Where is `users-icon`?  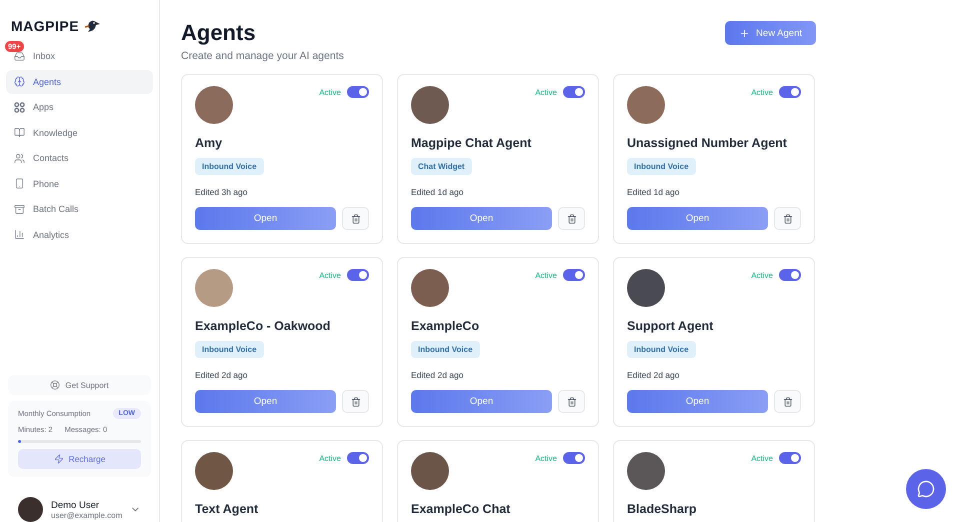
users-icon is located at coordinates (19, 158).